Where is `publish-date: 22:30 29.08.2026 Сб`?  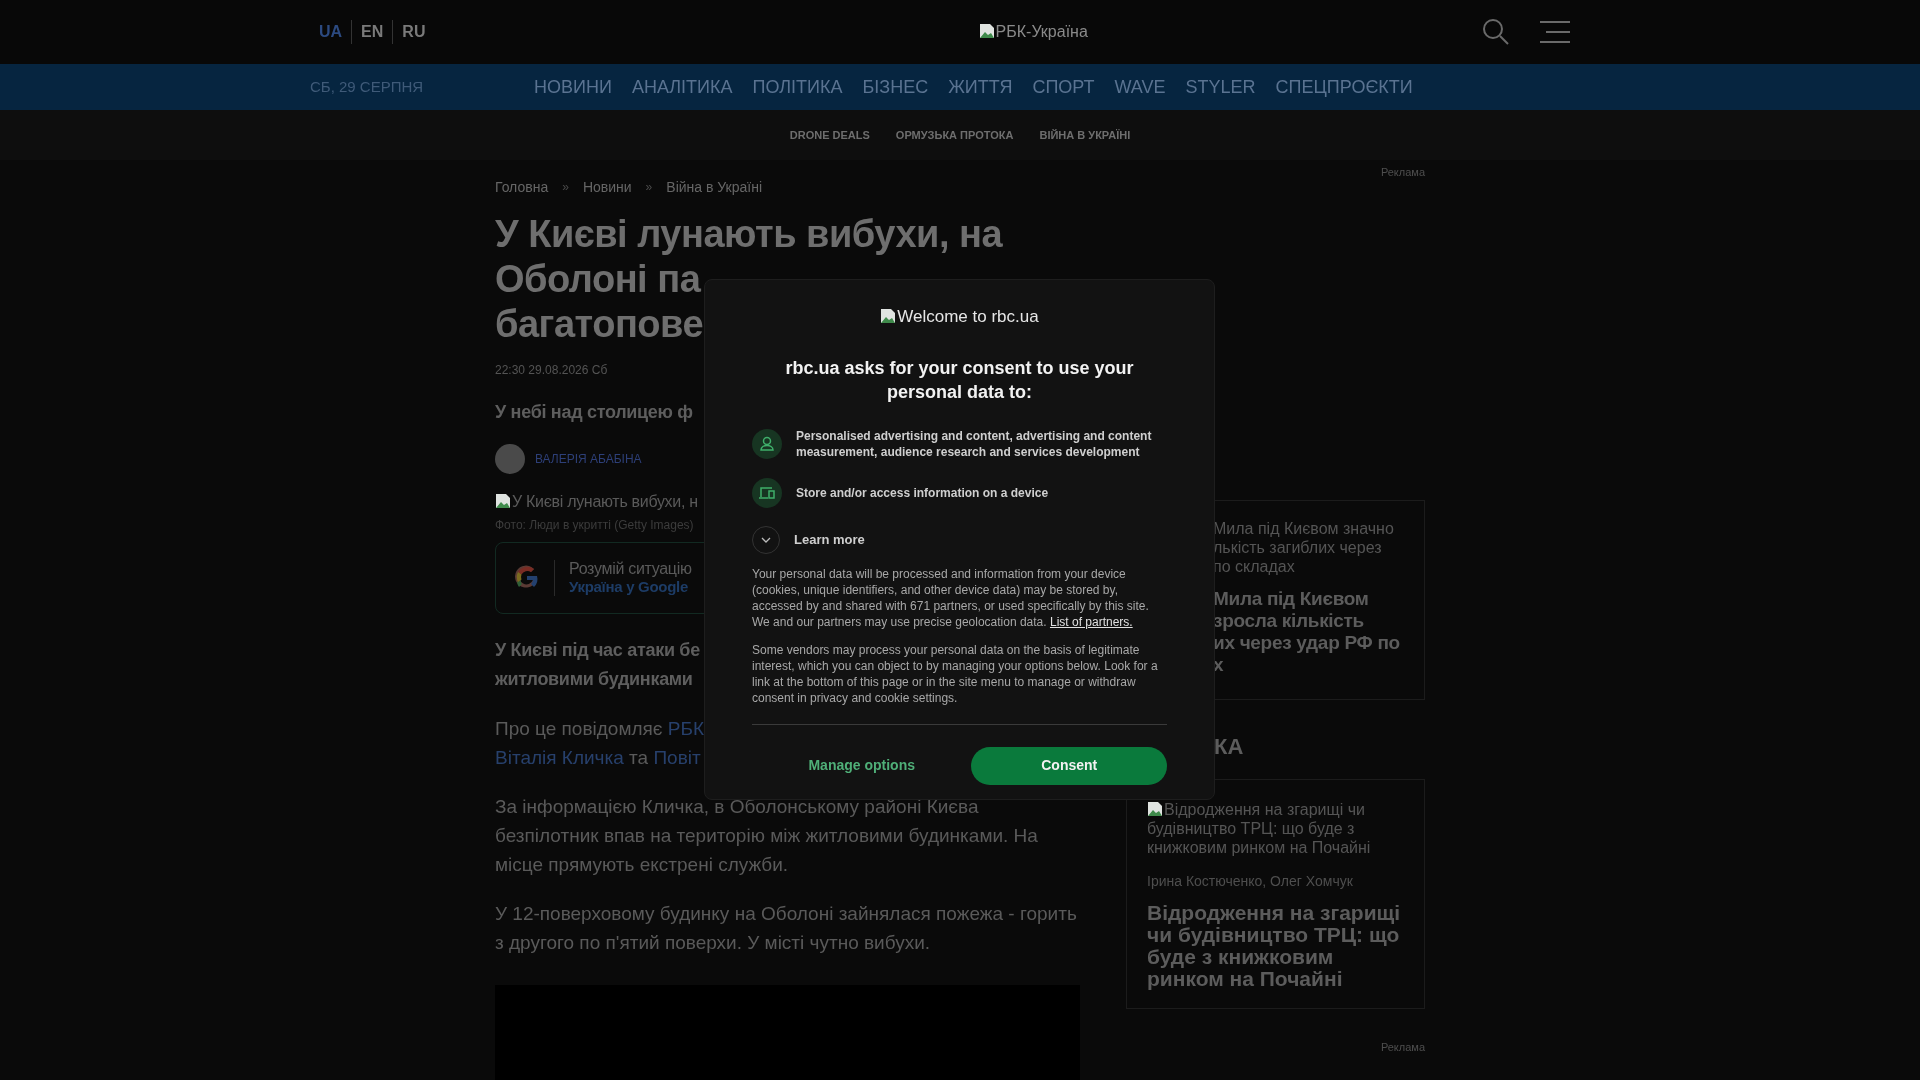
publish-date: 22:30 29.08.2026 Сб is located at coordinates (551, 370).